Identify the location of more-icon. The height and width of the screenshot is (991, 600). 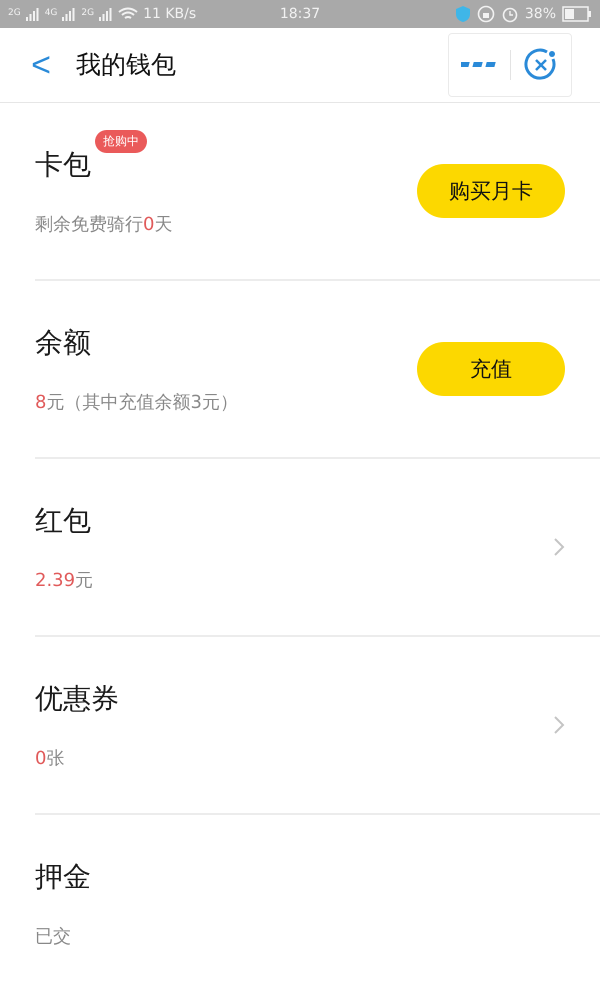
(479, 64).